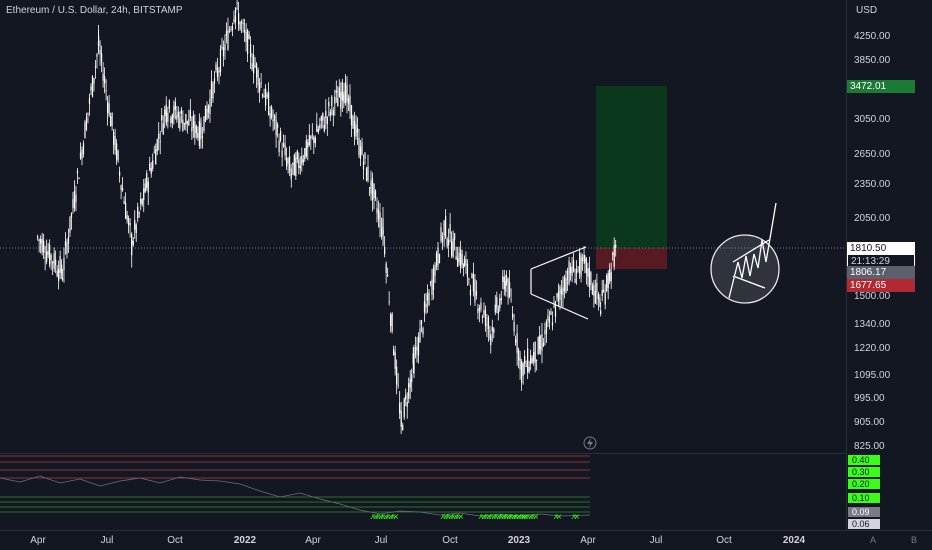  I want to click on currency-label: USD, so click(866, 10).